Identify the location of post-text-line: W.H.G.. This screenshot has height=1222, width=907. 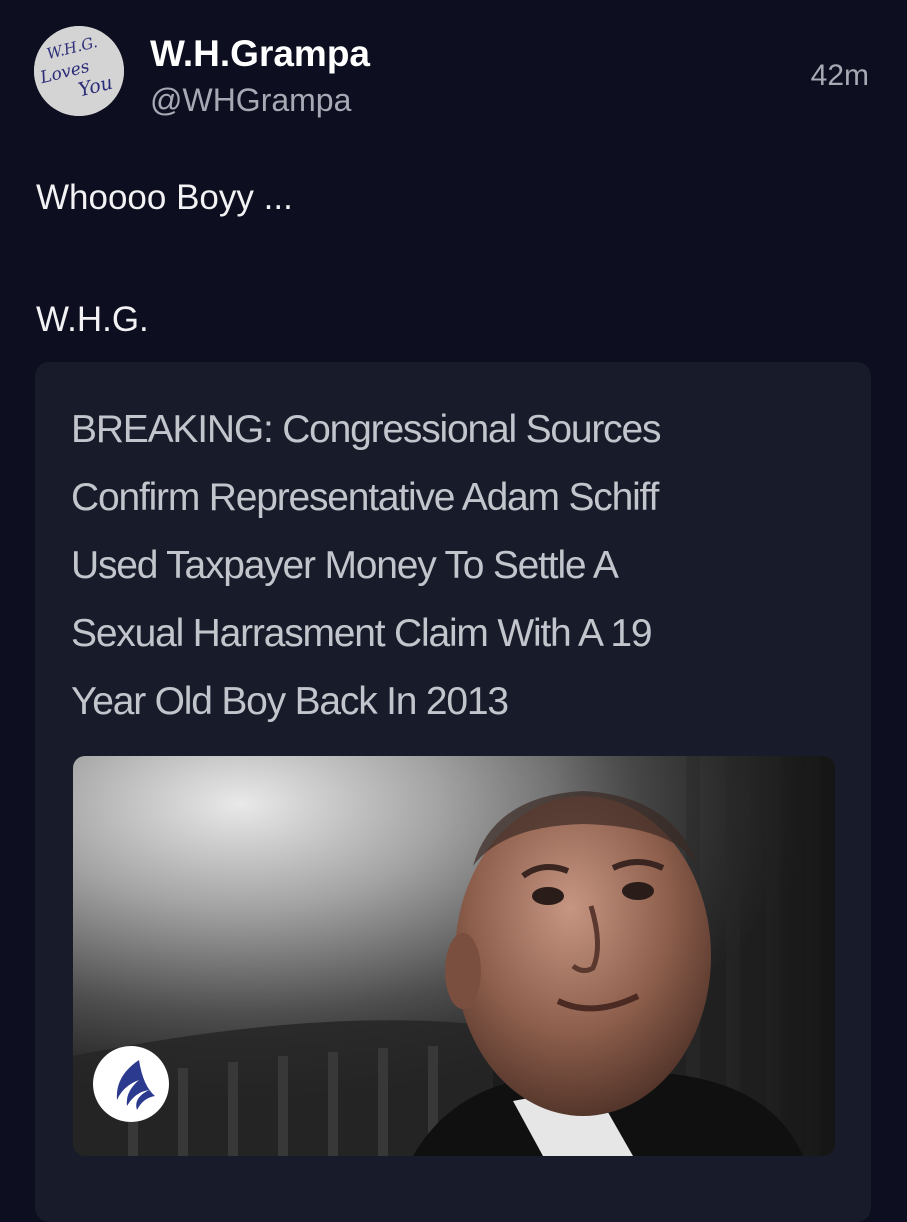
(92, 319).